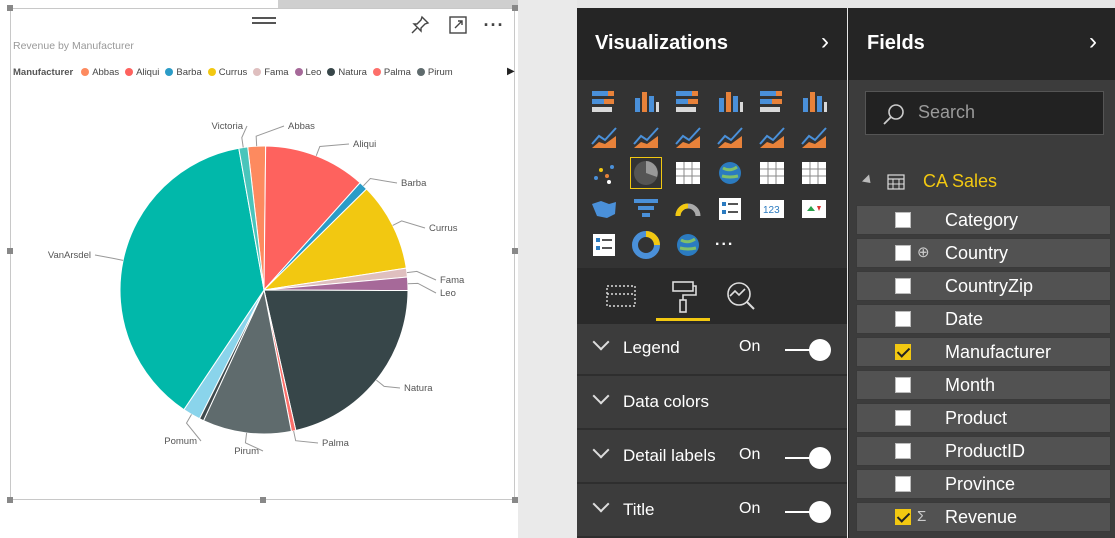  Describe the element at coordinates (730, 137) in the screenshot. I see `line-column-icon` at that location.